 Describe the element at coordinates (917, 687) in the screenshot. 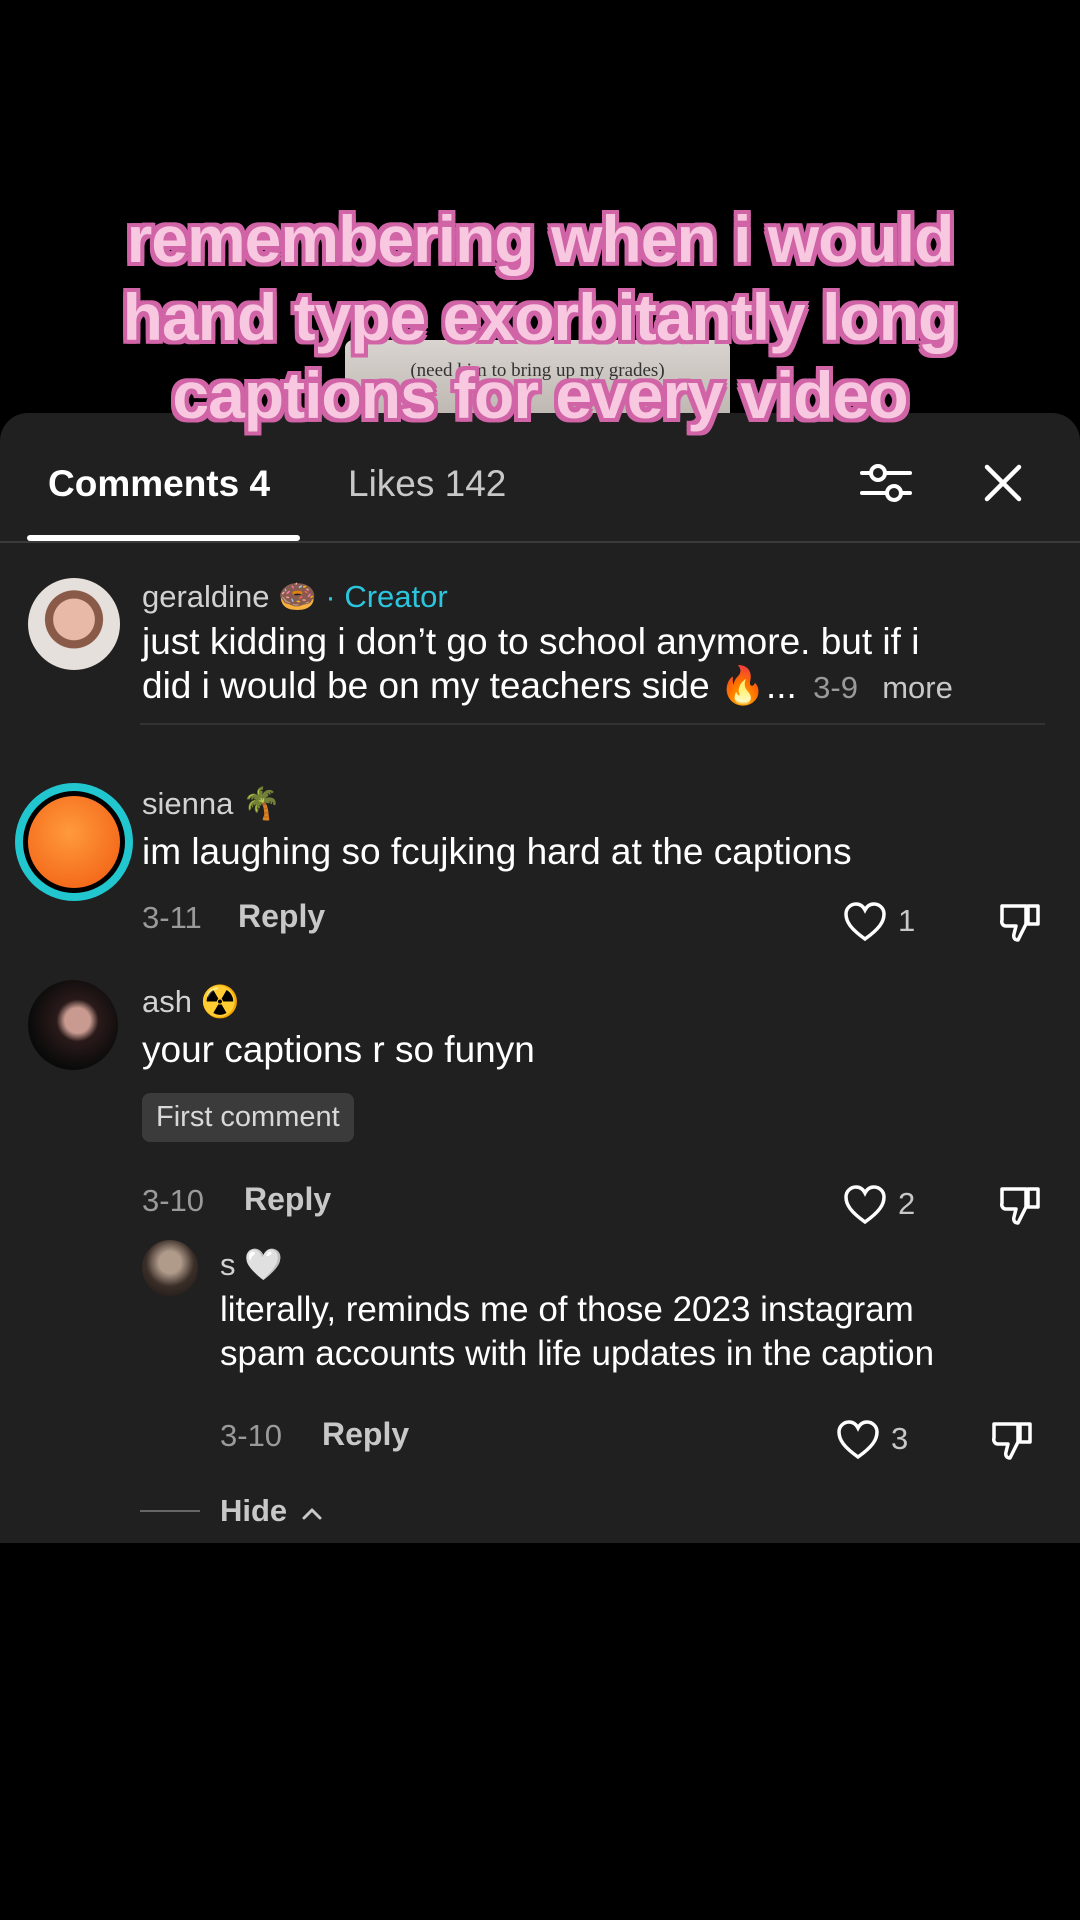

I see `more-link: more` at that location.